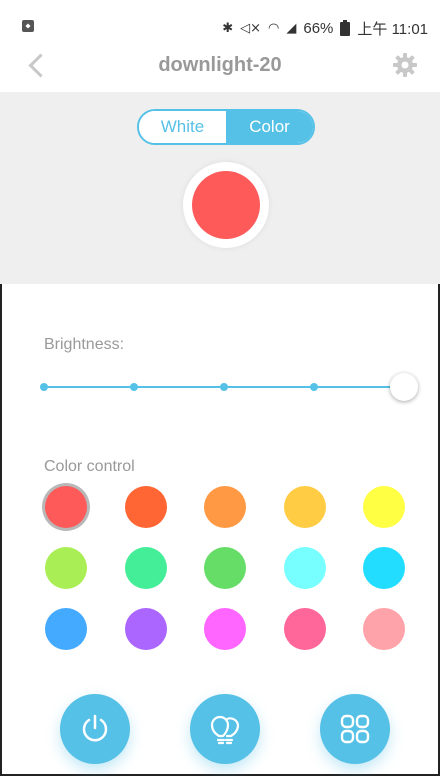 The image size is (440, 776). I want to click on power-icon, so click(95, 728).